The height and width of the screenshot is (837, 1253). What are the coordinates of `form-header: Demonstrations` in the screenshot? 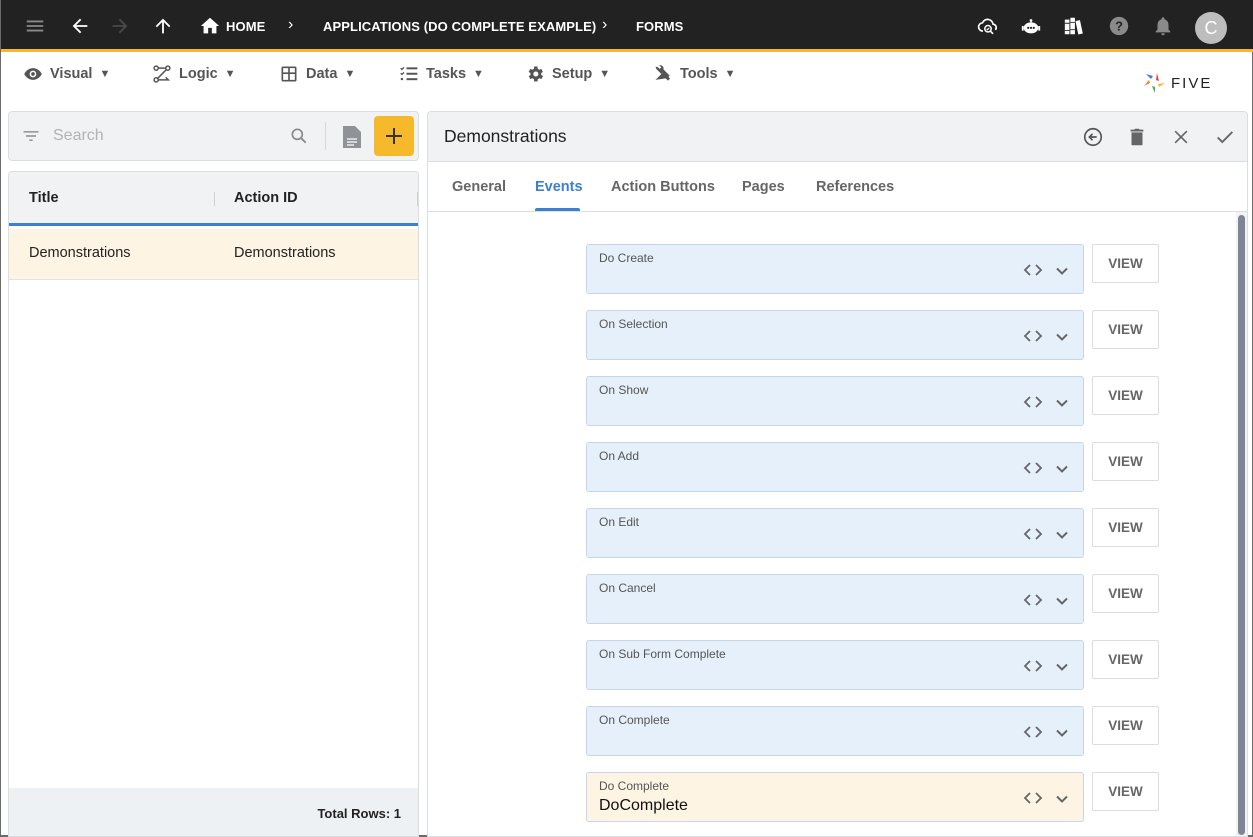 It's located at (837, 137).